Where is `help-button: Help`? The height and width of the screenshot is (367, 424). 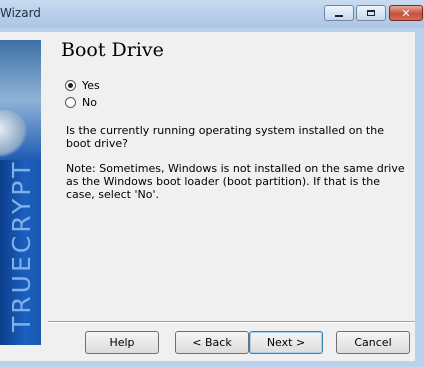 help-button: Help is located at coordinates (122, 342).